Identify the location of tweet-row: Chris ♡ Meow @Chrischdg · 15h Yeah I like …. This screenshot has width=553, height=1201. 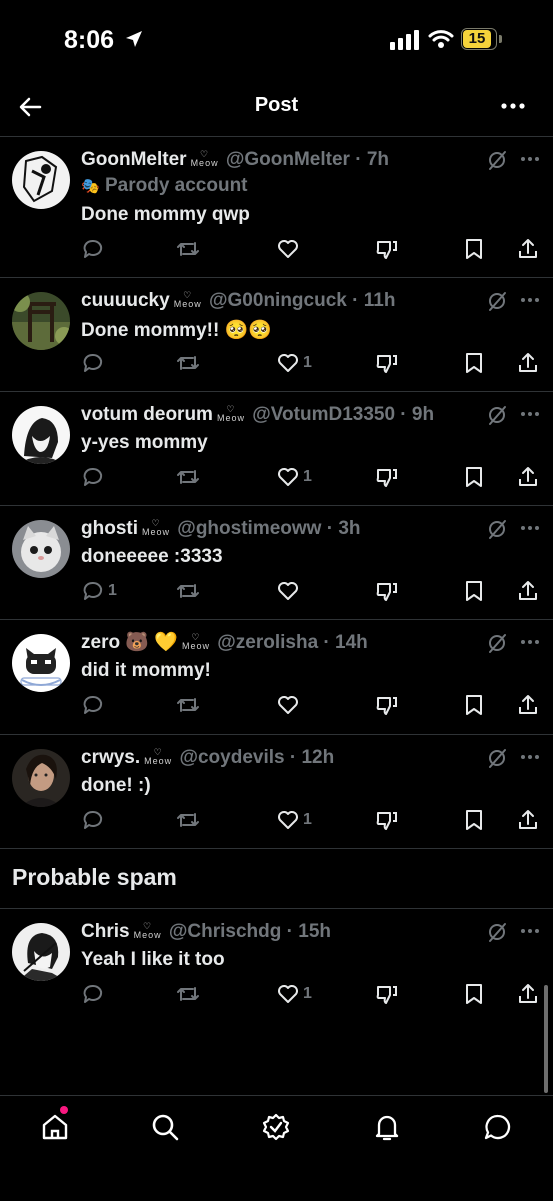
(276, 964).